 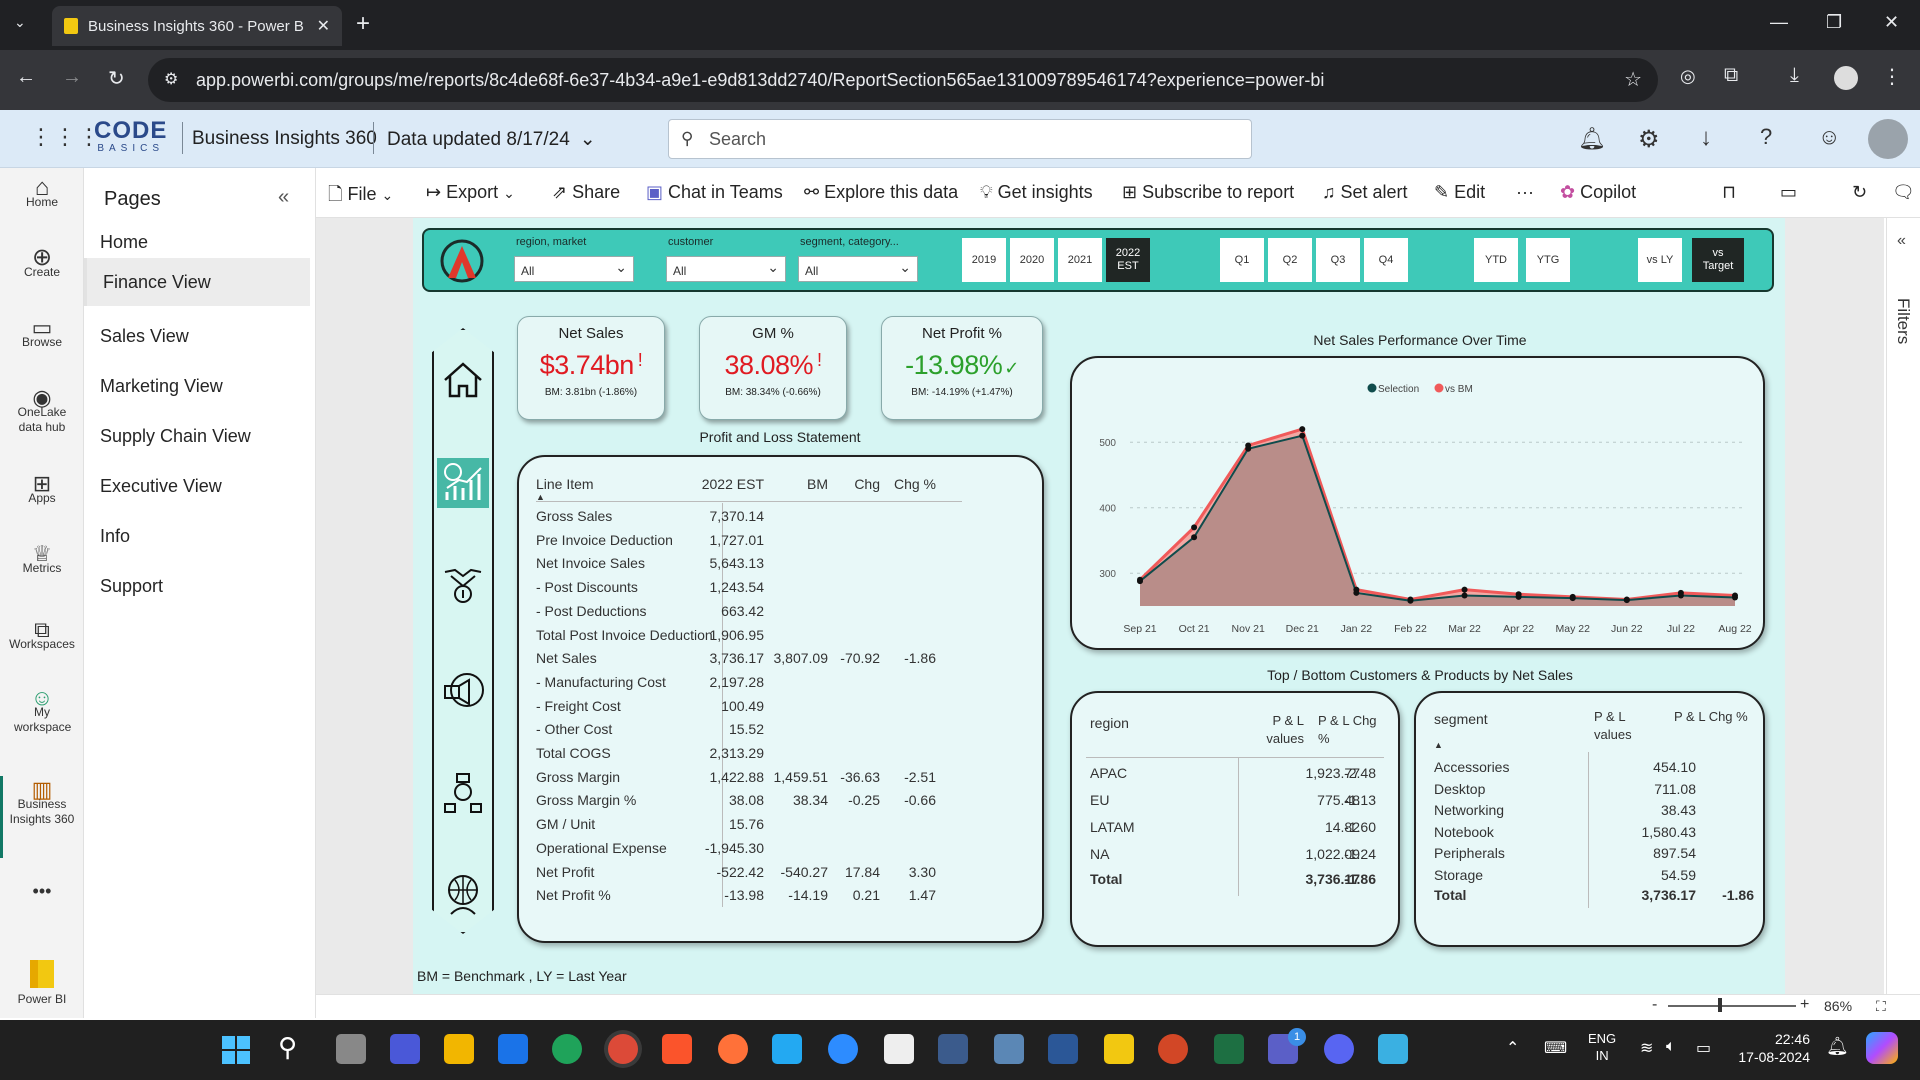 I want to click on extensions-icon: ⧉, so click(x=1731, y=75).